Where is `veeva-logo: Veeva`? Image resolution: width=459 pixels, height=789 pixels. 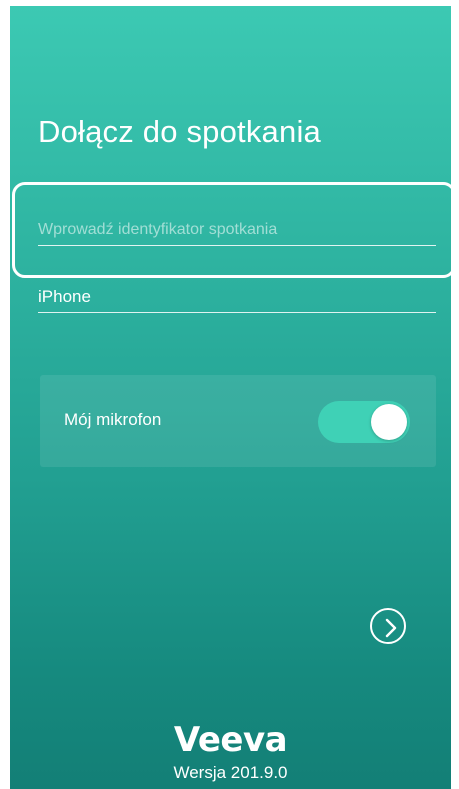
veeva-logo: Veeva is located at coordinates (230, 740).